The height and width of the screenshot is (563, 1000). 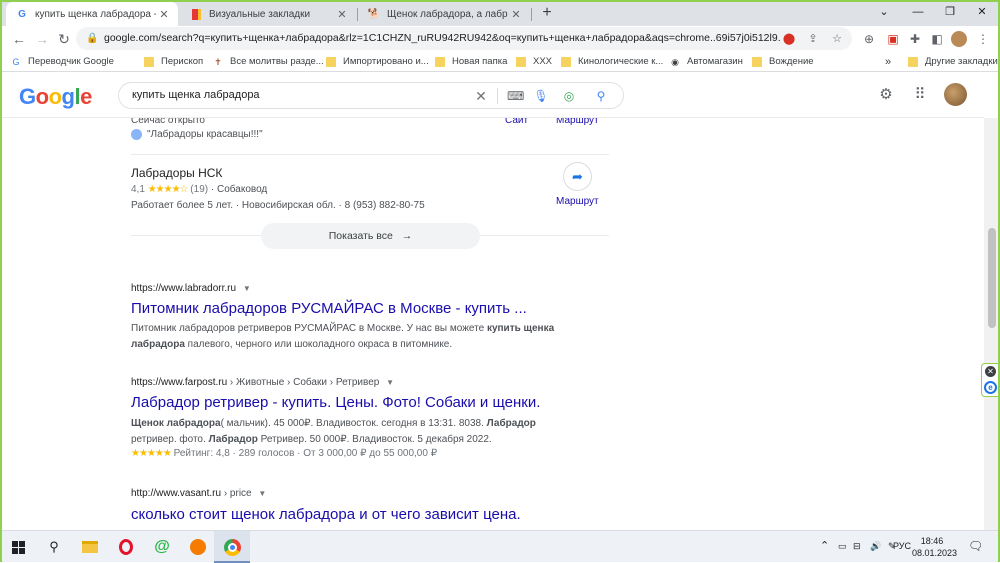 I want to click on search-box: купить щенка лабрадора ✕ ⌨ 🎙 ◎ ⚲, so click(x=371, y=95).